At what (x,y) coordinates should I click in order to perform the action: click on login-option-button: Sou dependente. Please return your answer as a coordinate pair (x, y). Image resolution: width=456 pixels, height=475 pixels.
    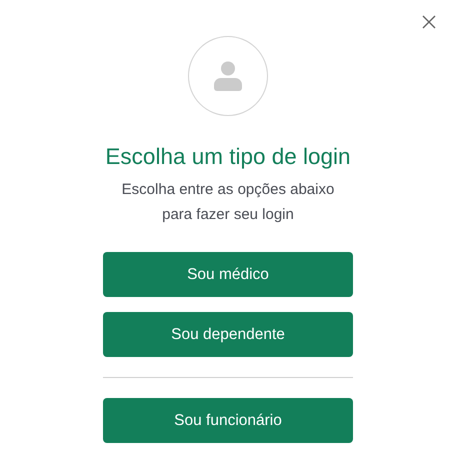
    Looking at the image, I should click on (228, 334).